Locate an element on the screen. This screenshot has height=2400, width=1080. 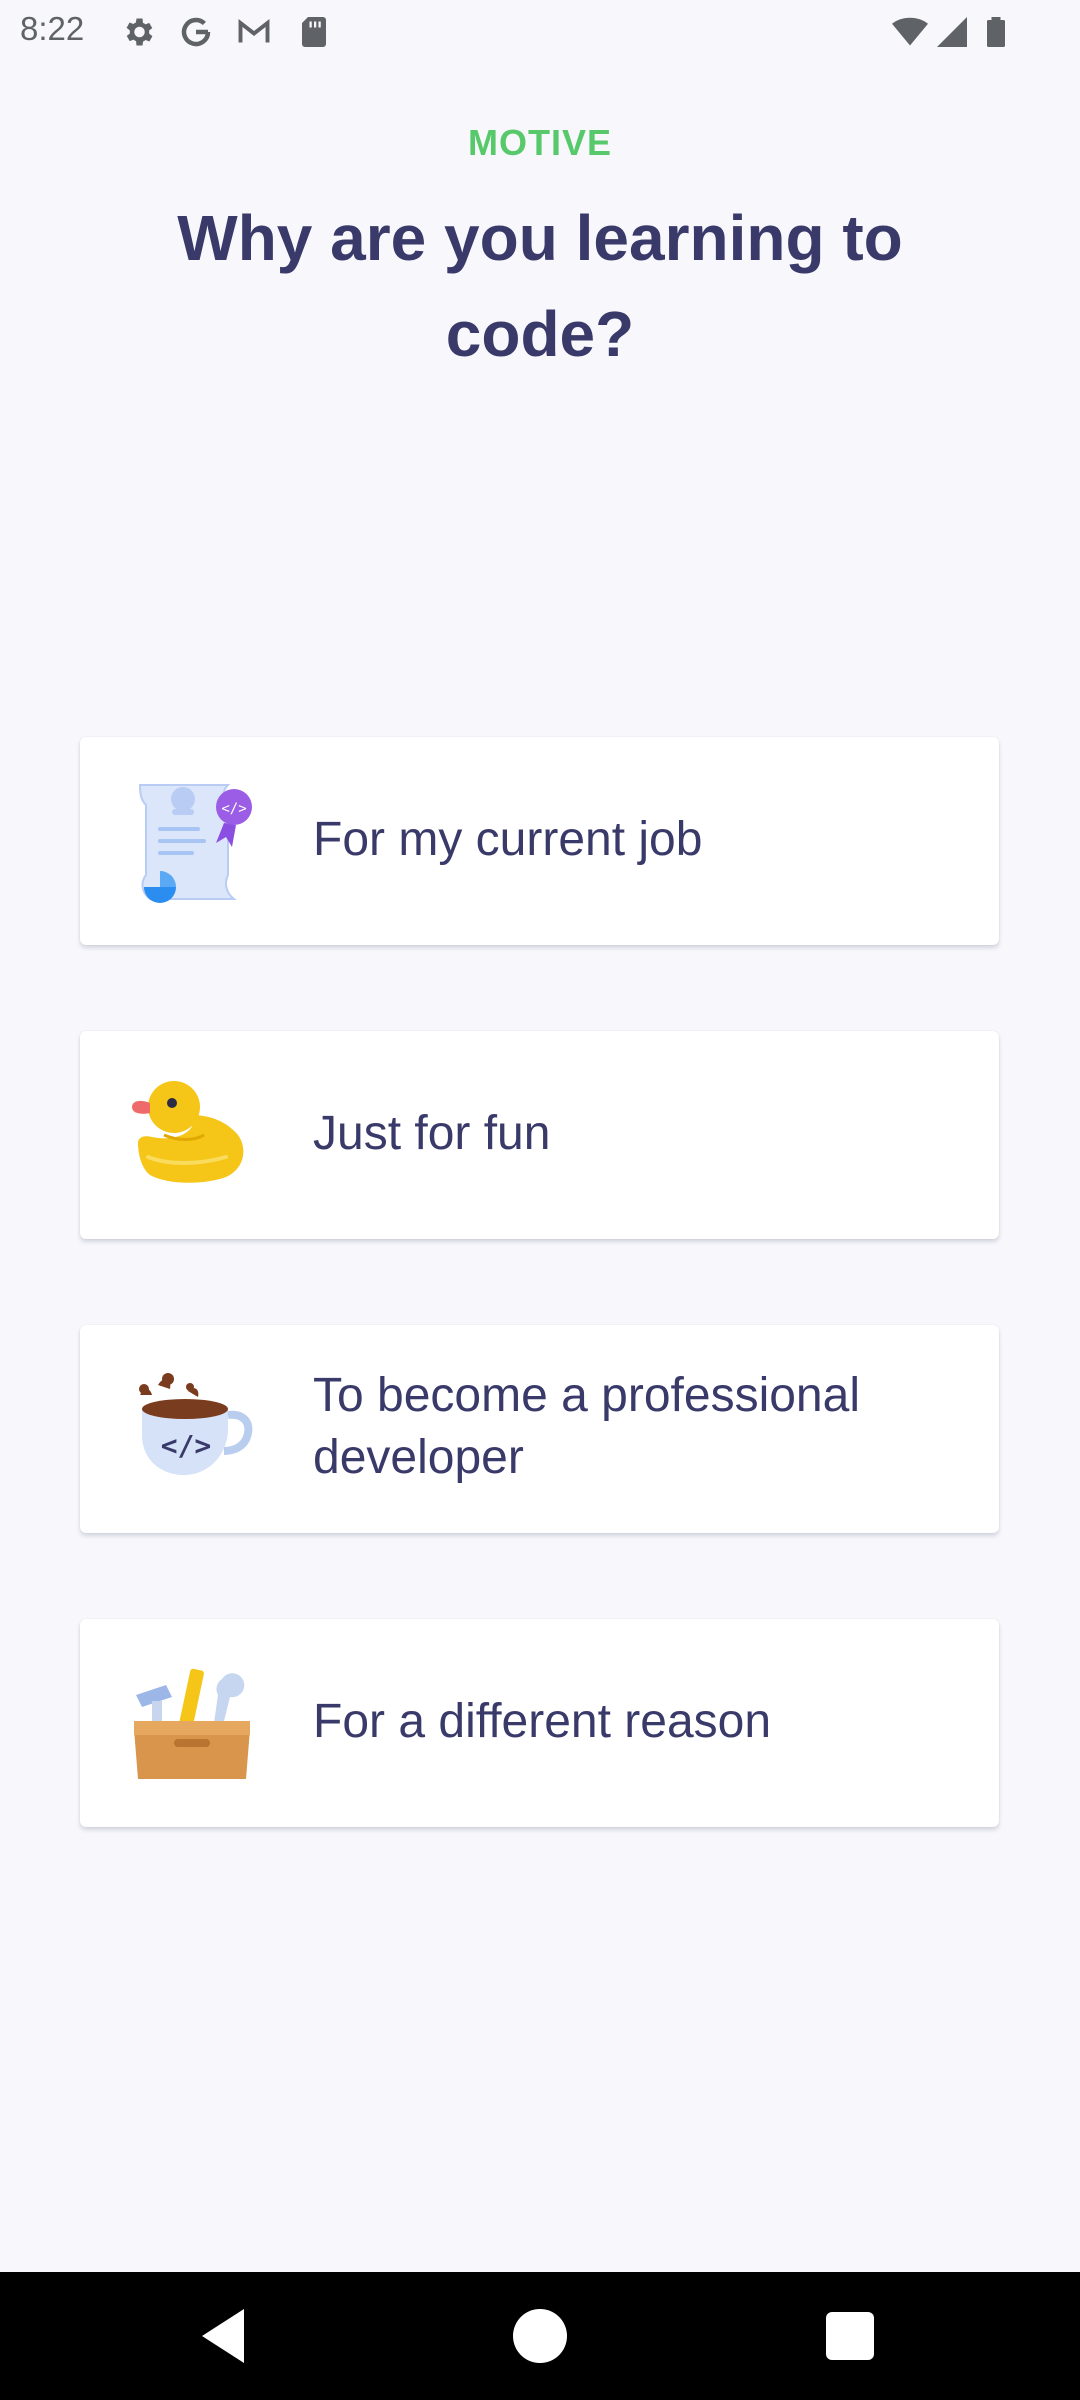
toolbox-icon is located at coordinates (192, 1723).